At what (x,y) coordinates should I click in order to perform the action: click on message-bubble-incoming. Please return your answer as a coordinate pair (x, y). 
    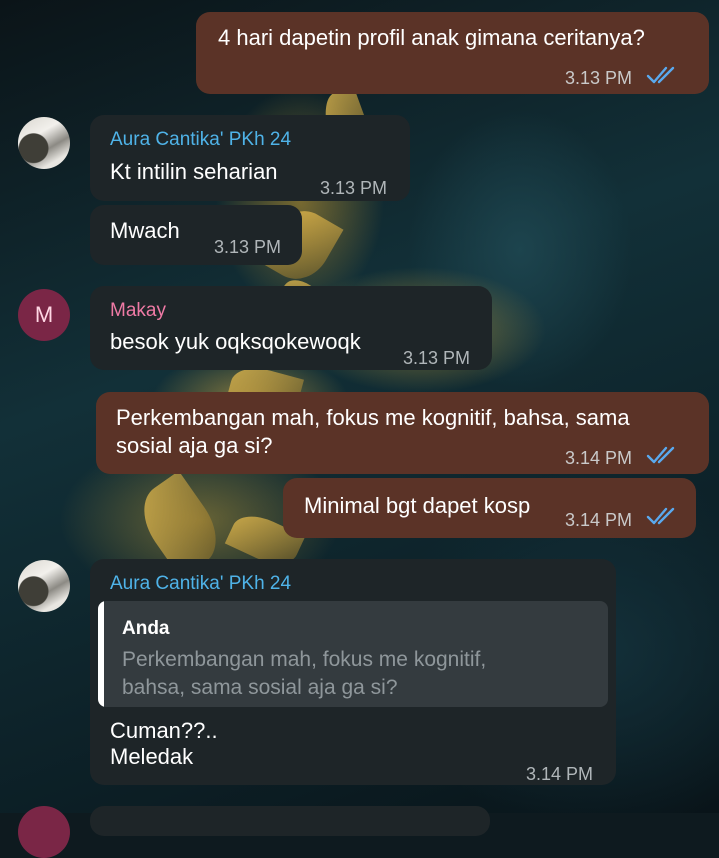
    Looking at the image, I should click on (290, 821).